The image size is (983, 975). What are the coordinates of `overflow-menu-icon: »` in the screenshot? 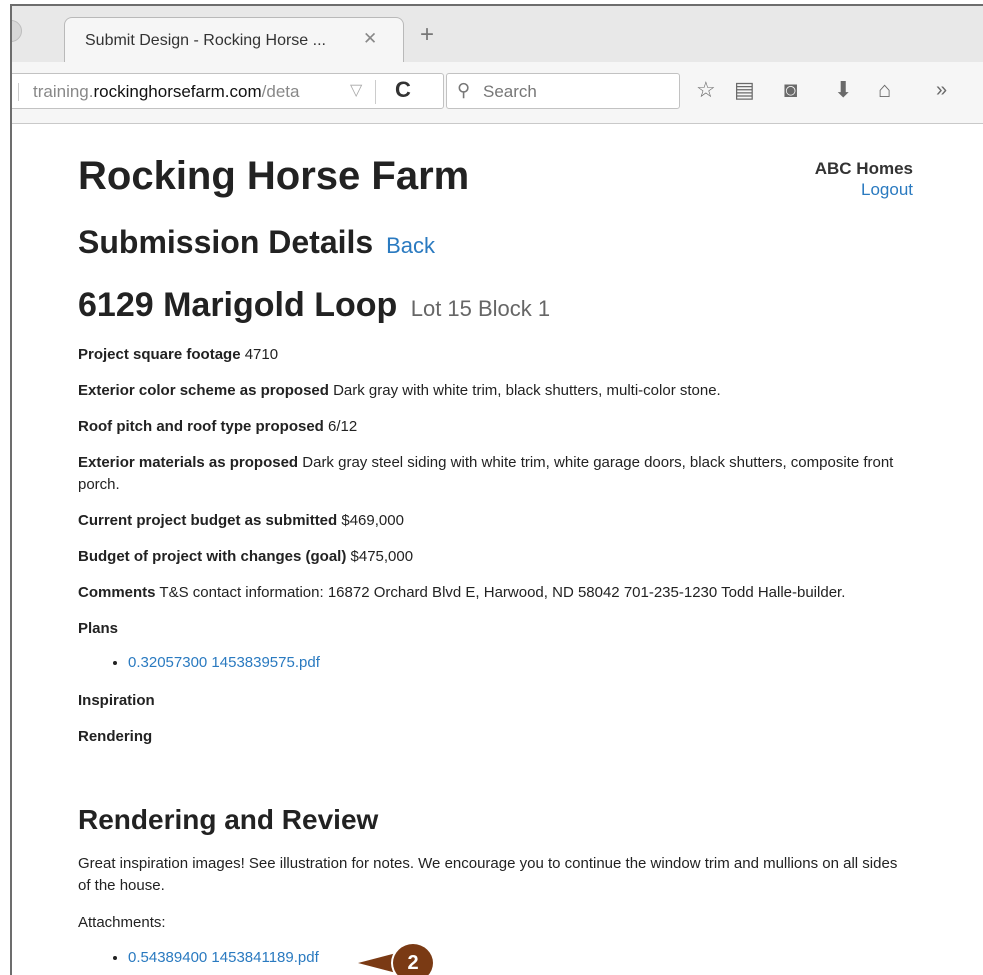 It's located at (941, 90).